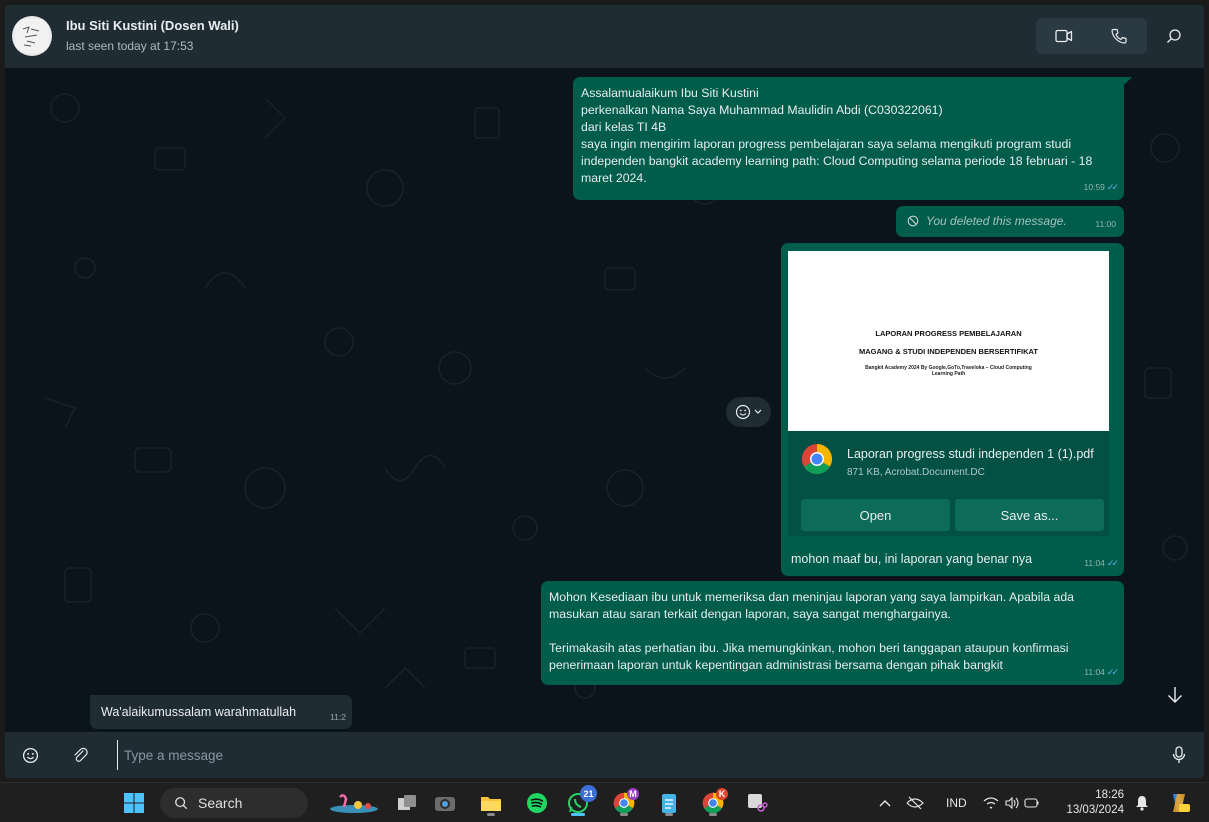 This screenshot has height=822, width=1209. I want to click on folder-icon, so click(491, 804).